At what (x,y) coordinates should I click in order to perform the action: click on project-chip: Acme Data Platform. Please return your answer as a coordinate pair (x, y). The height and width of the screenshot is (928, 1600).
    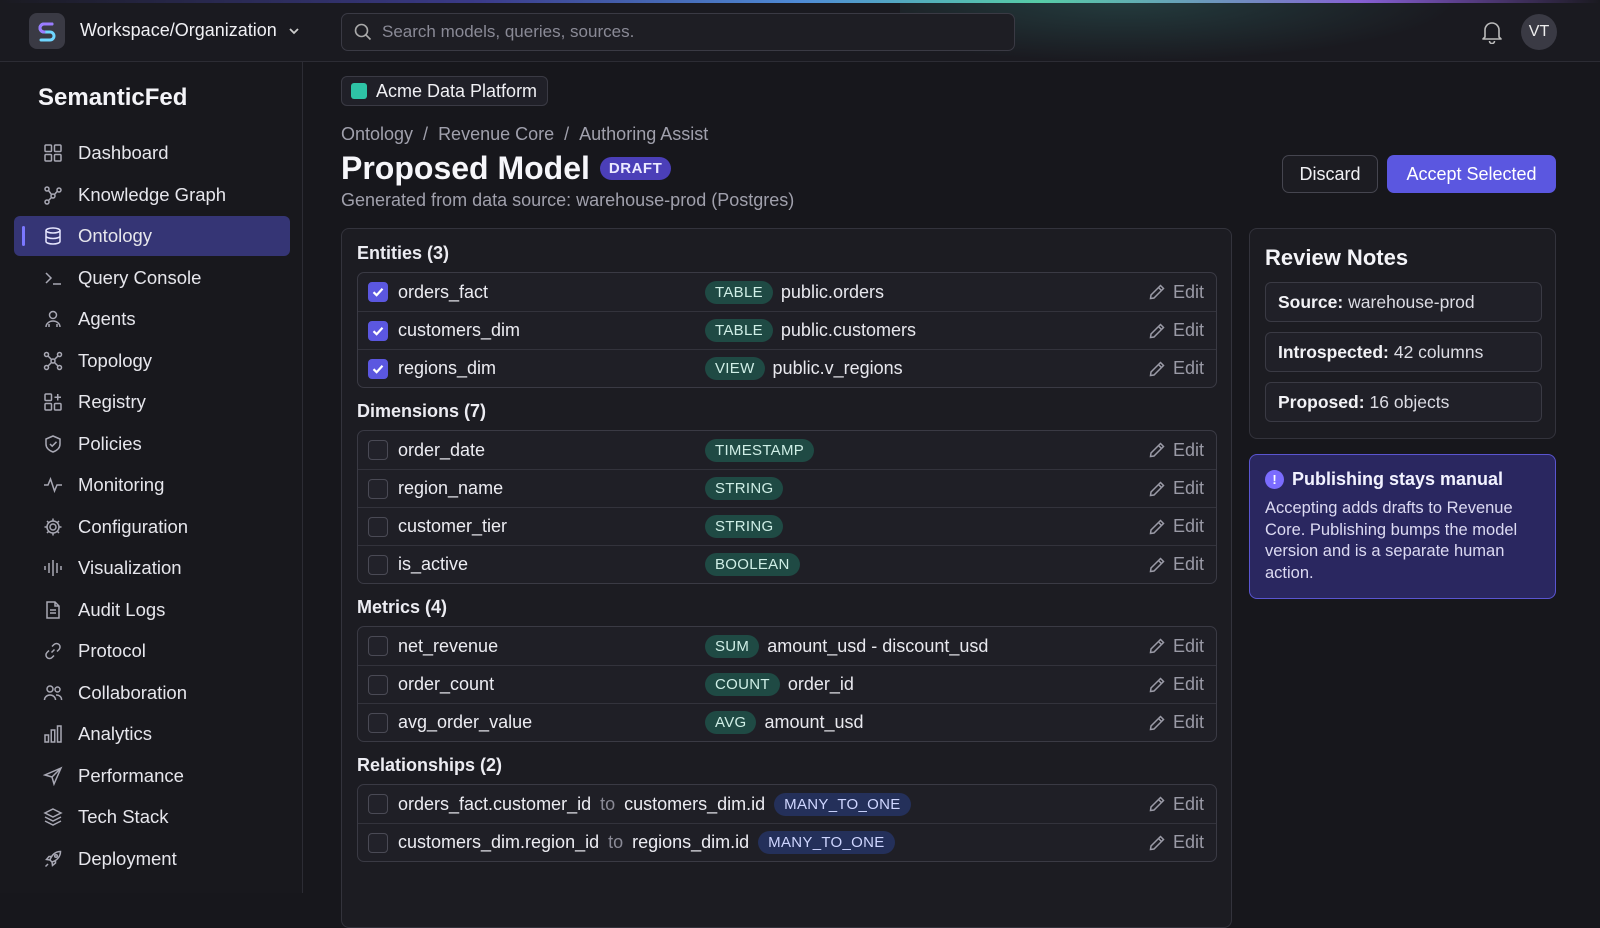
    Looking at the image, I should click on (445, 91).